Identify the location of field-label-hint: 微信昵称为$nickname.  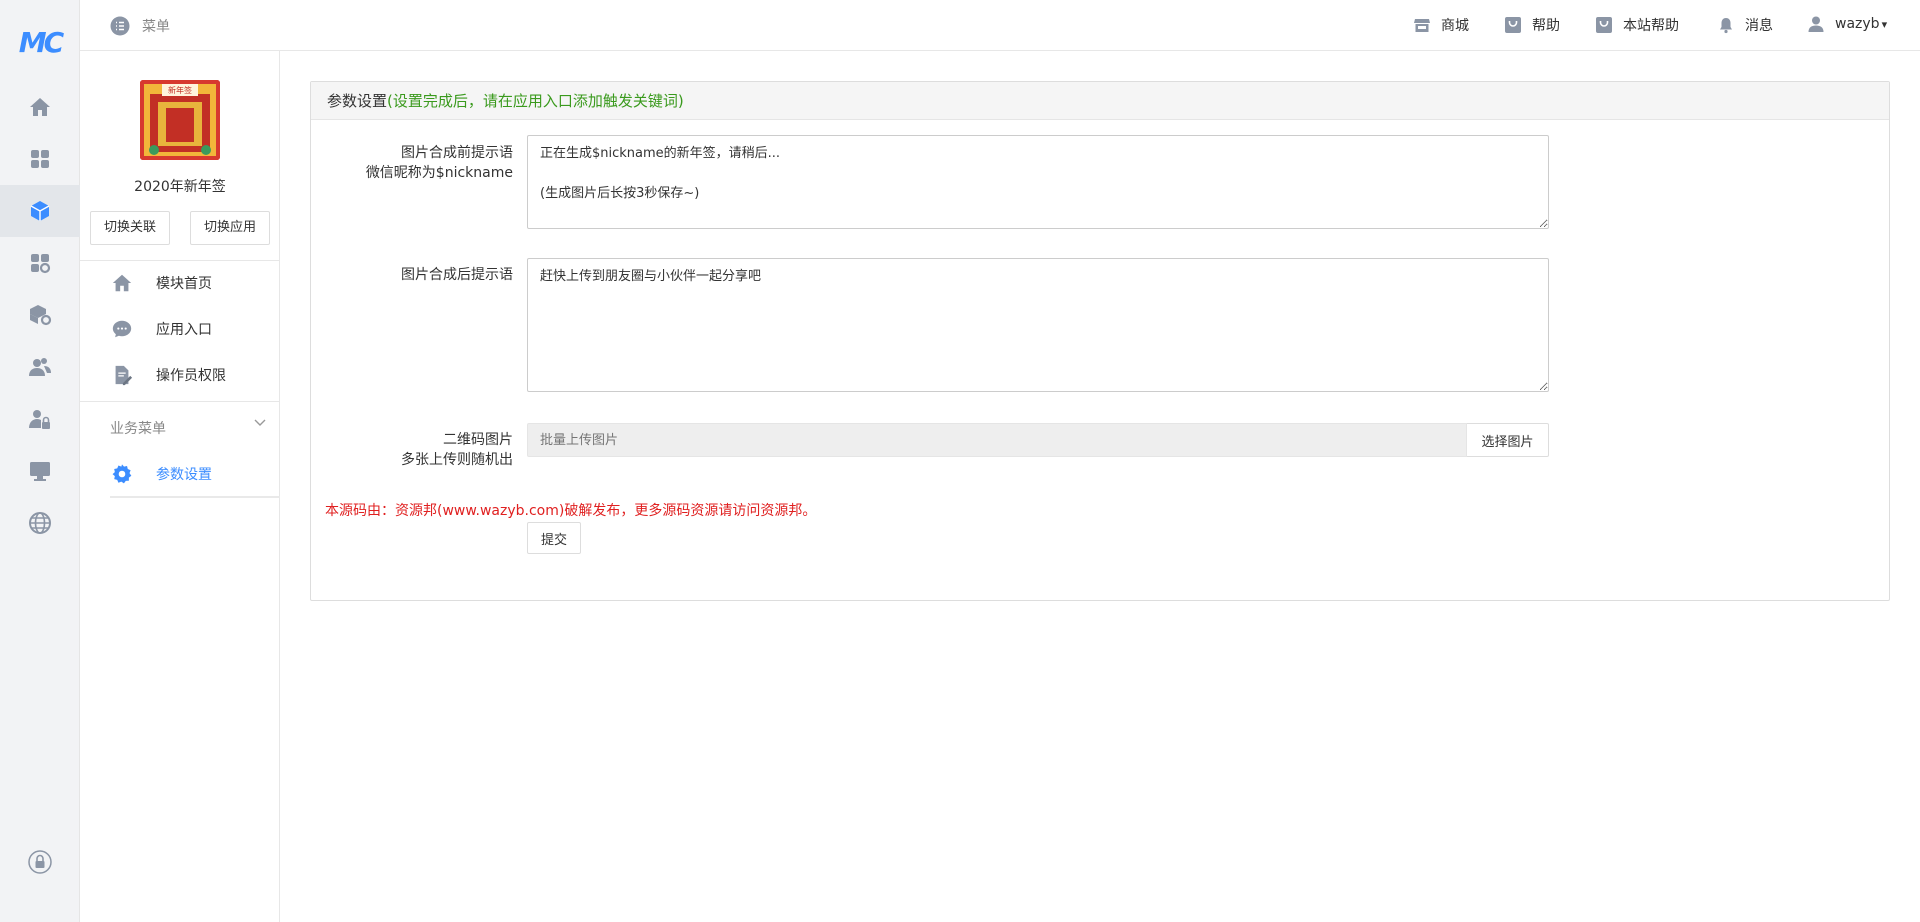
(439, 173).